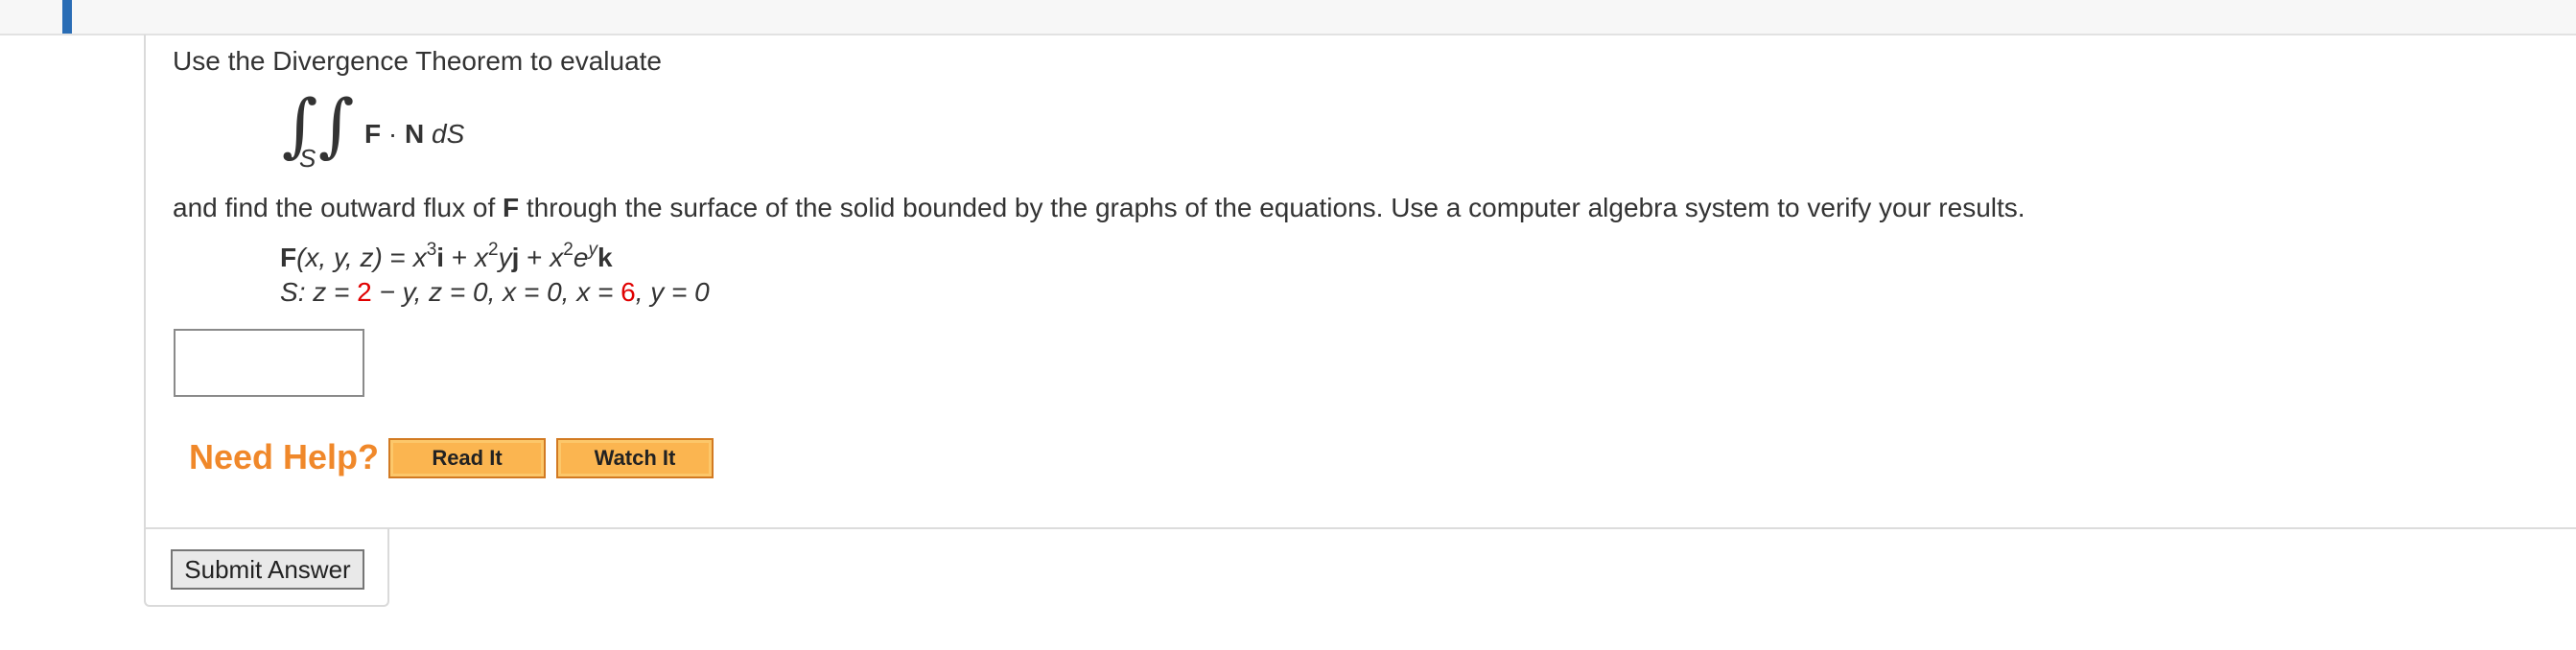 This screenshot has width=2576, height=650. What do you see at coordinates (417, 61) in the screenshot?
I see `question-intro: Use the Divergence Theorem to evaluate` at bounding box center [417, 61].